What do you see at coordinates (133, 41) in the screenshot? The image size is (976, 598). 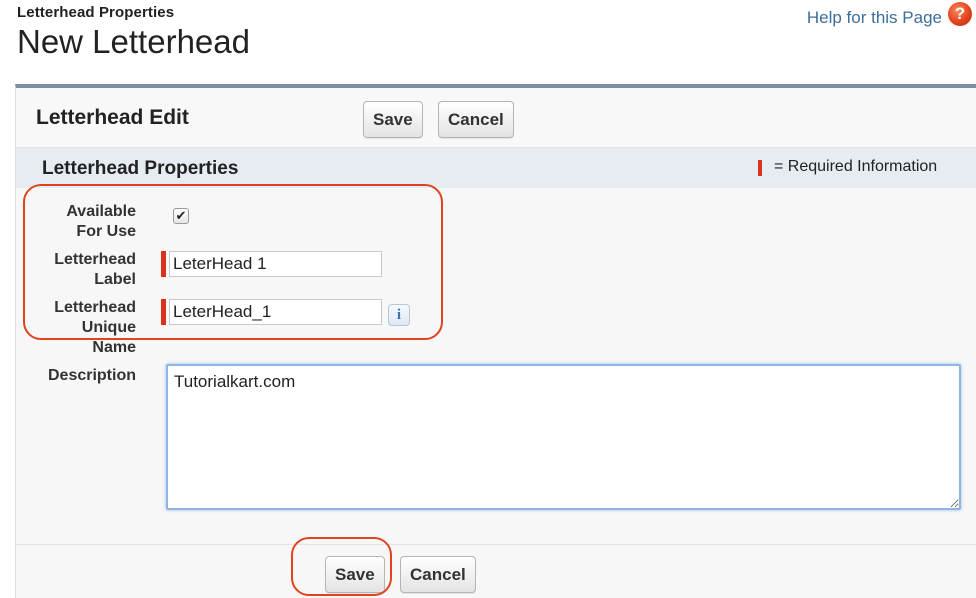 I see `page-title: New Letterhead` at bounding box center [133, 41].